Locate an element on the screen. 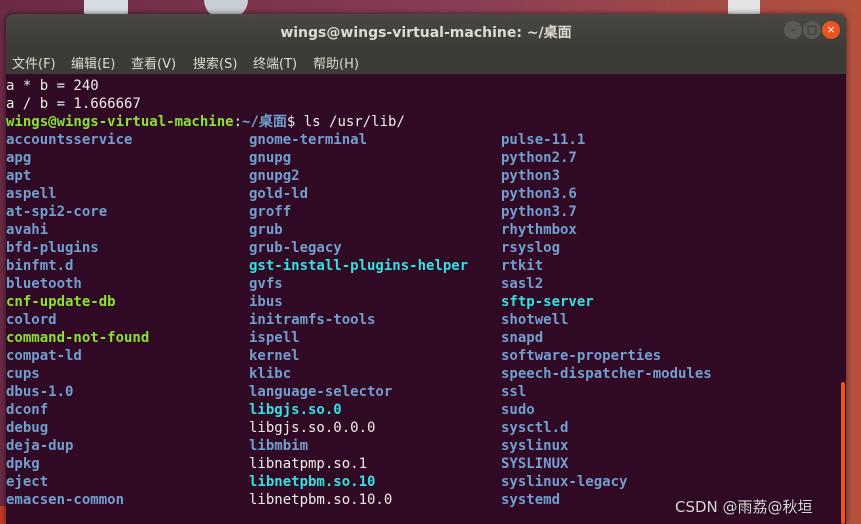 The height and width of the screenshot is (524, 861). maximize-button: □ is located at coordinates (812, 30).